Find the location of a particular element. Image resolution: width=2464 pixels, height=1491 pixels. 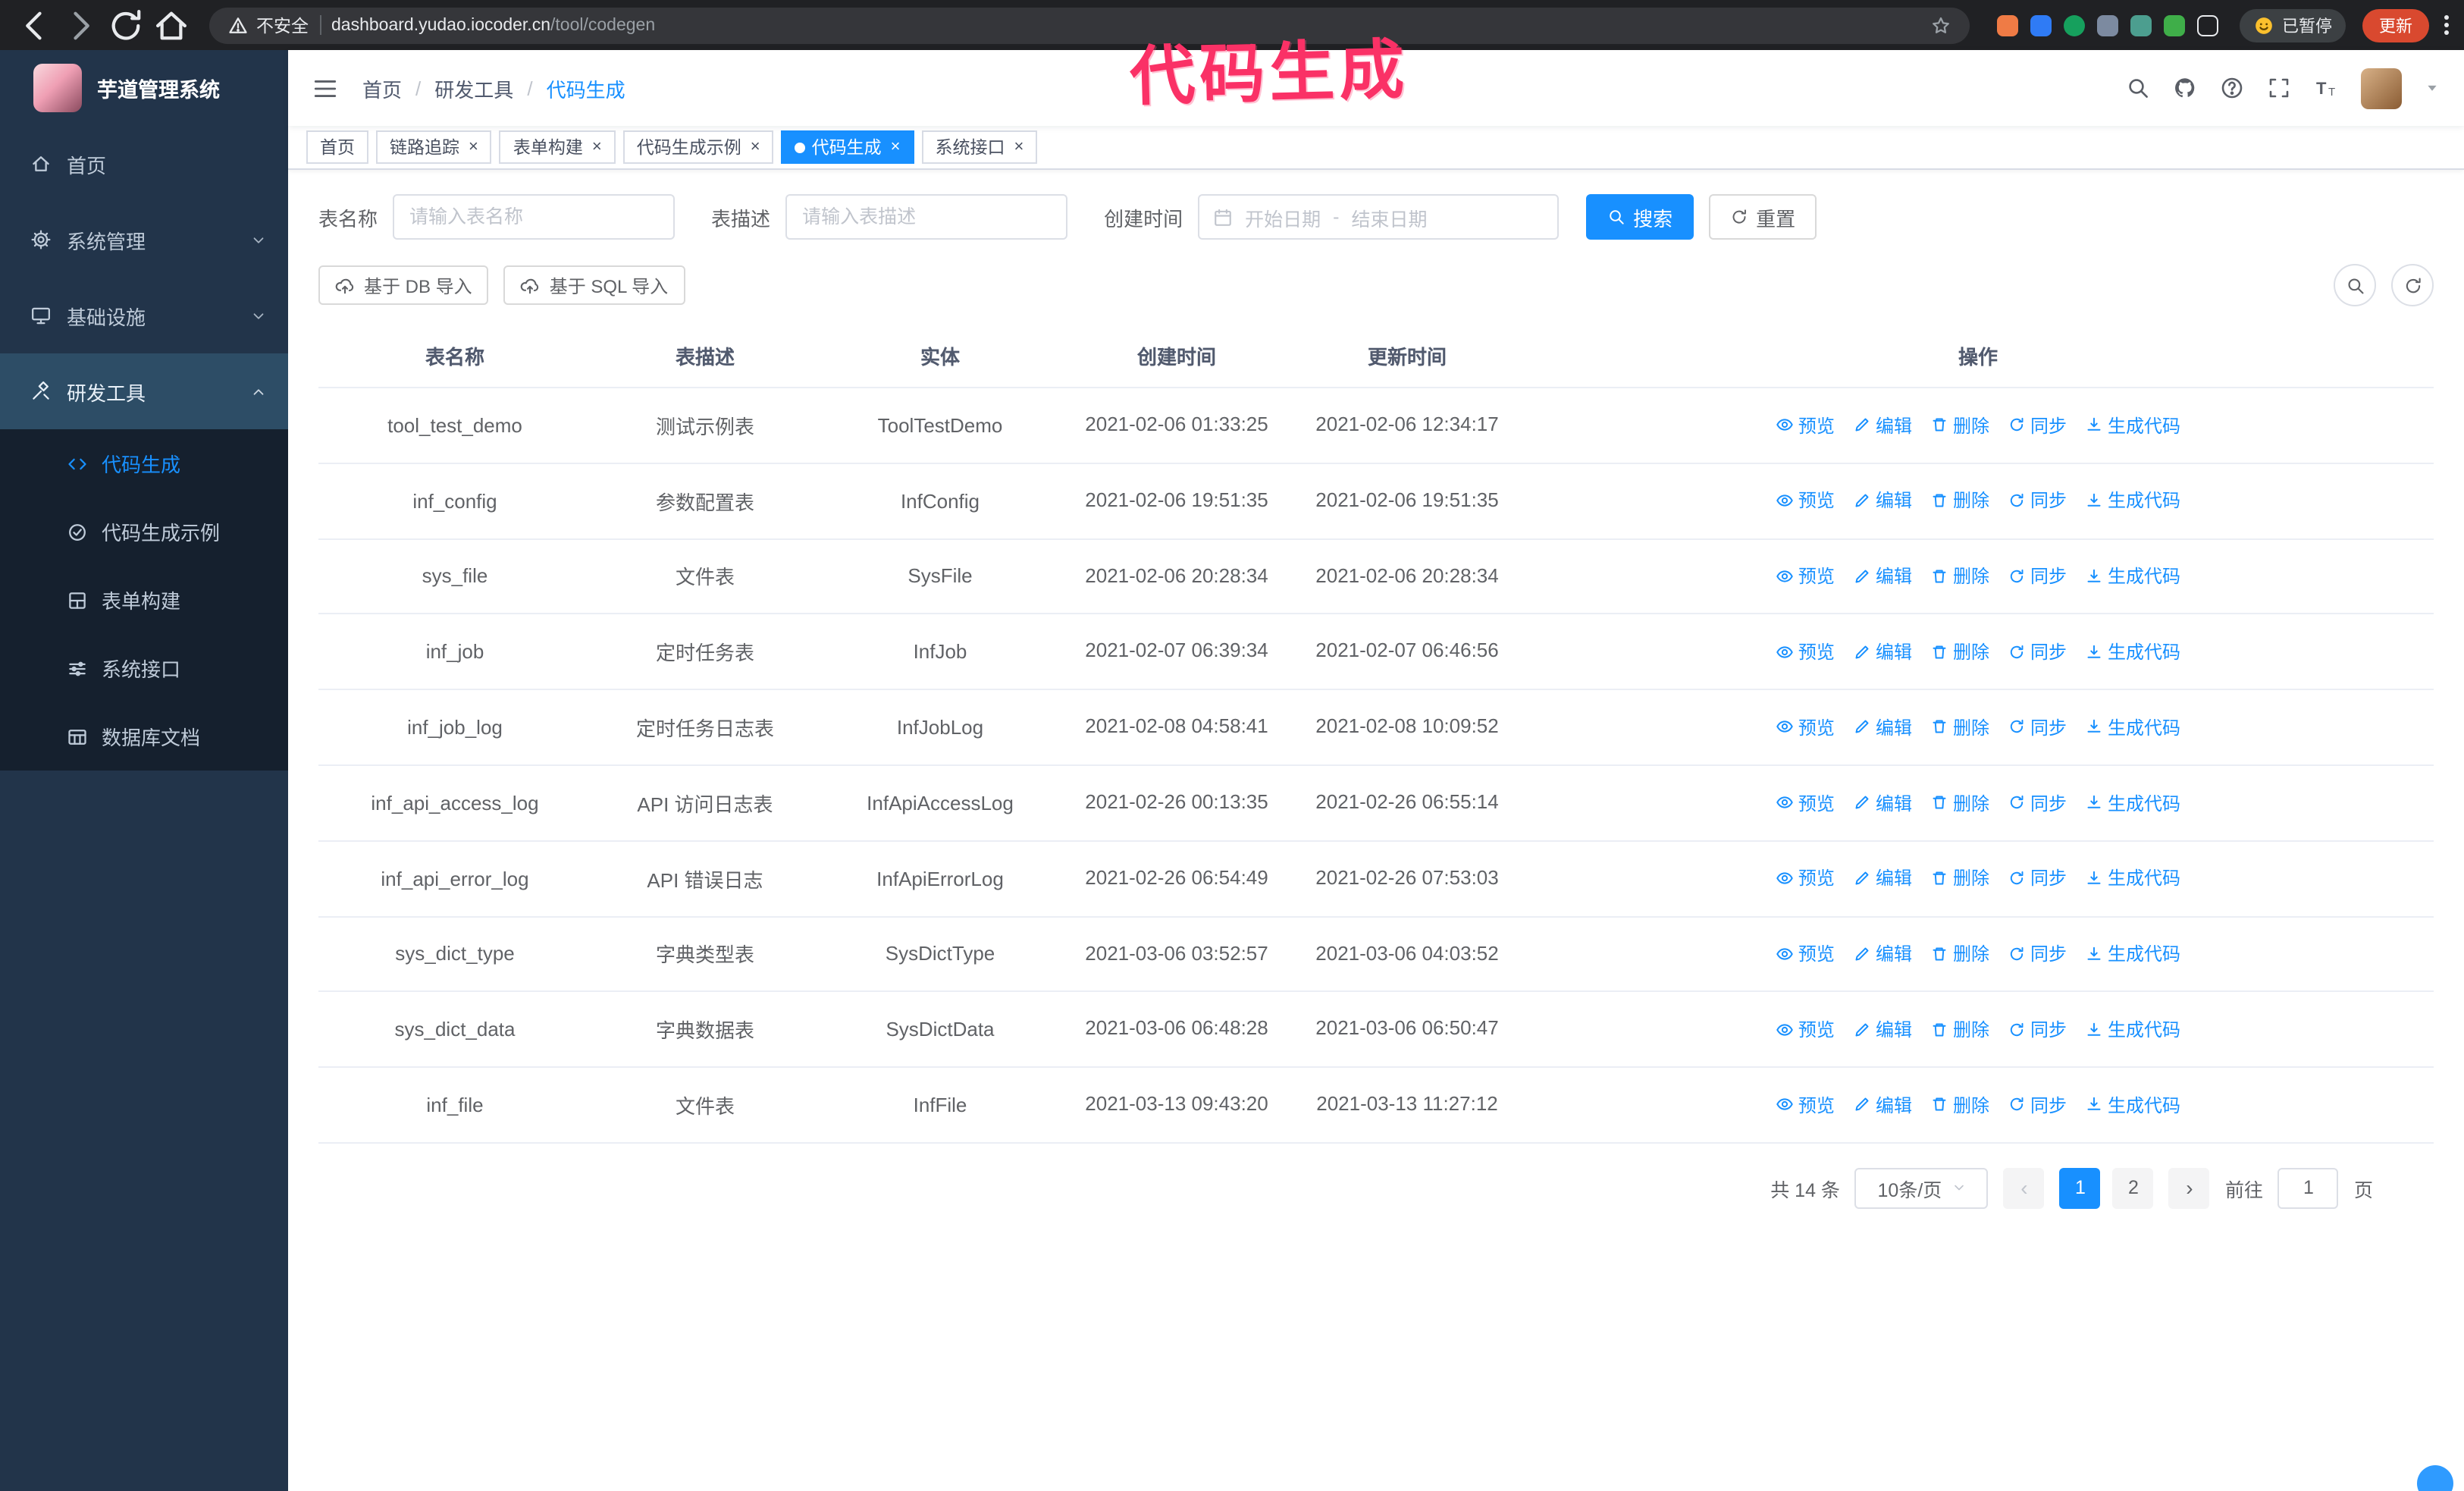

goto-page-input is located at coordinates (2308, 1188).